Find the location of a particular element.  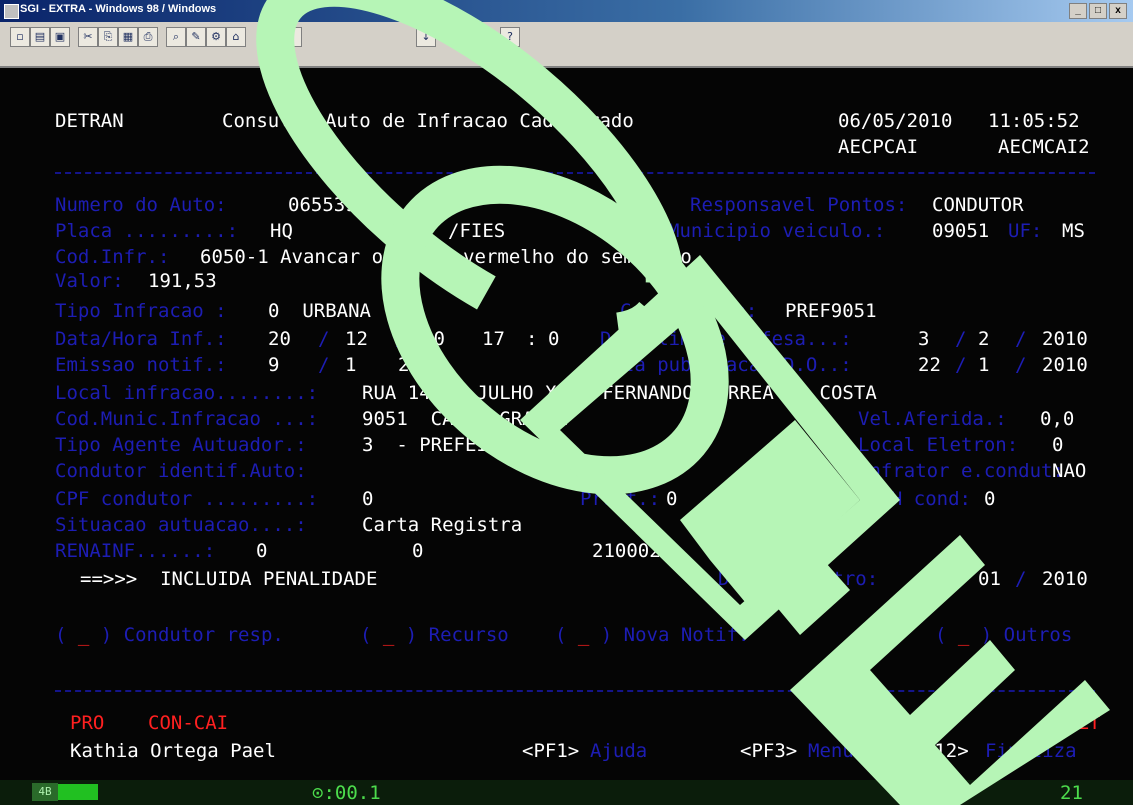

session-timer: ⊙:00.1 is located at coordinates (346, 793).